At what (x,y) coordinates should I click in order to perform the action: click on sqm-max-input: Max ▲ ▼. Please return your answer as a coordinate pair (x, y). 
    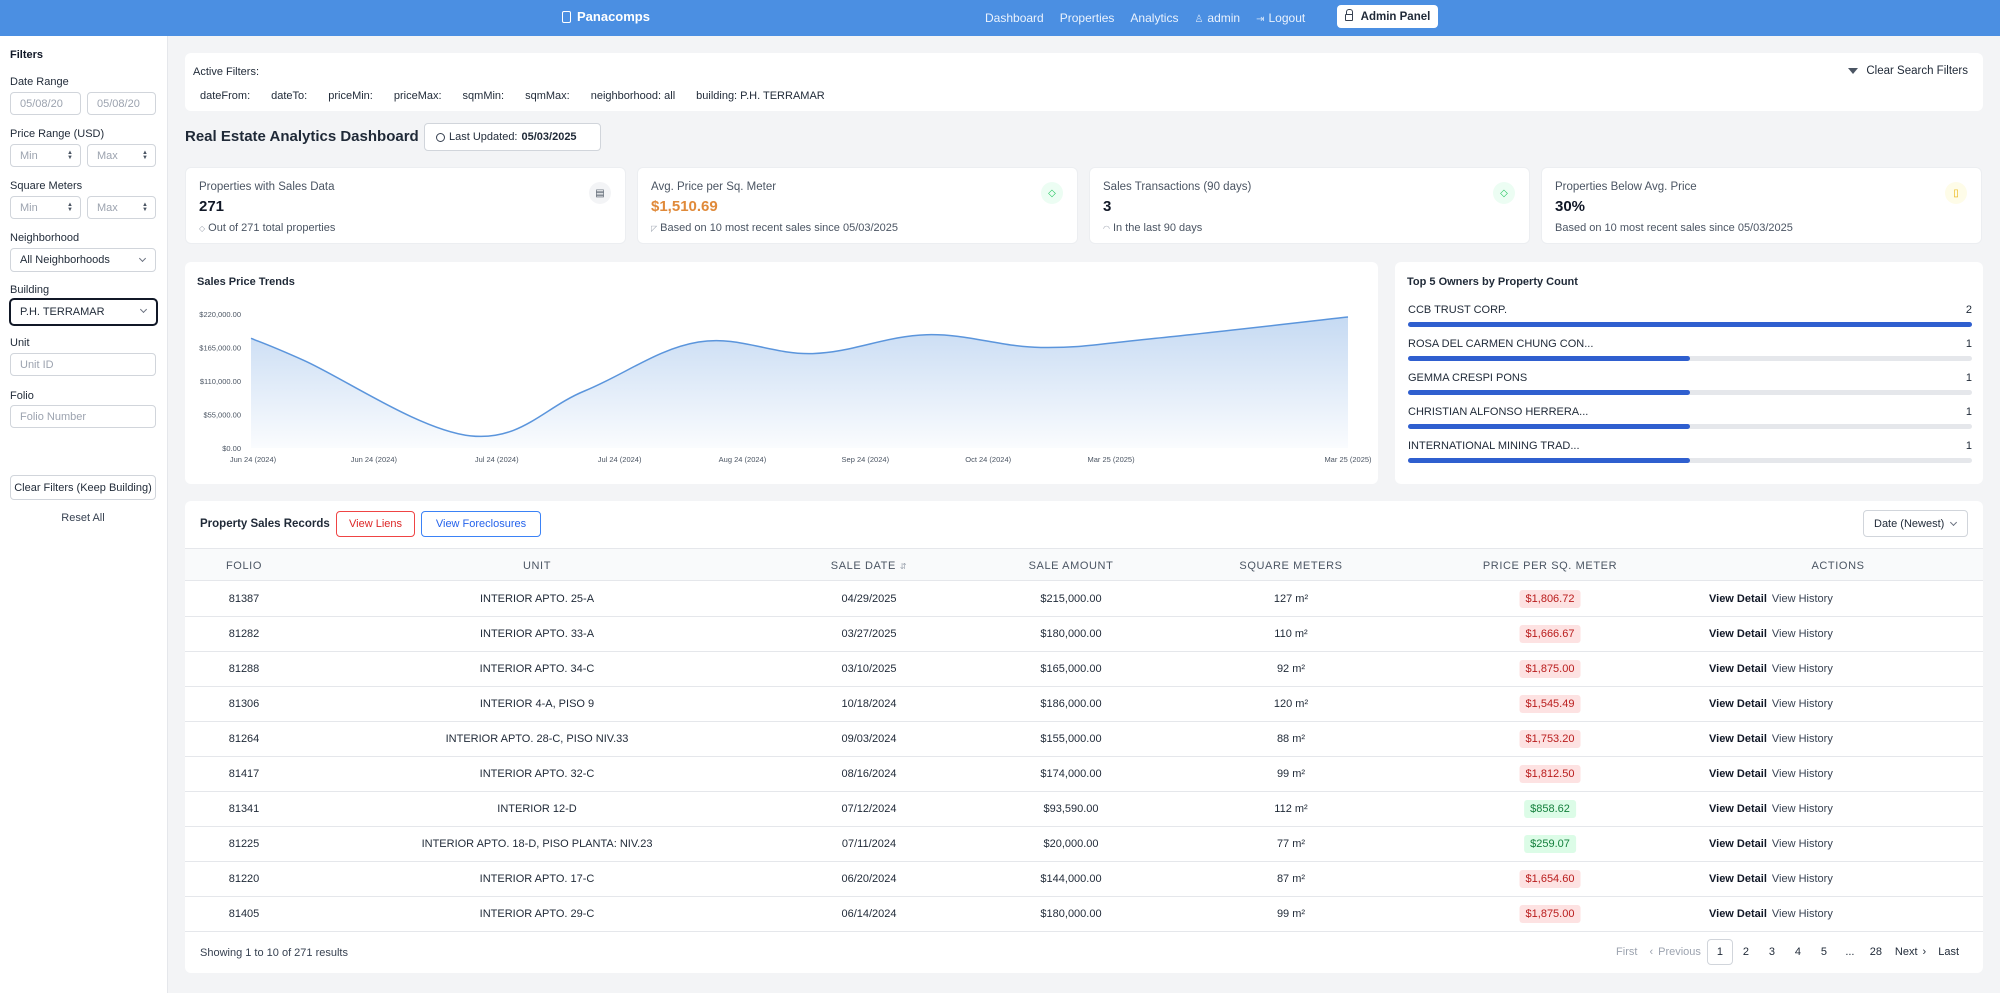
    Looking at the image, I should click on (121, 207).